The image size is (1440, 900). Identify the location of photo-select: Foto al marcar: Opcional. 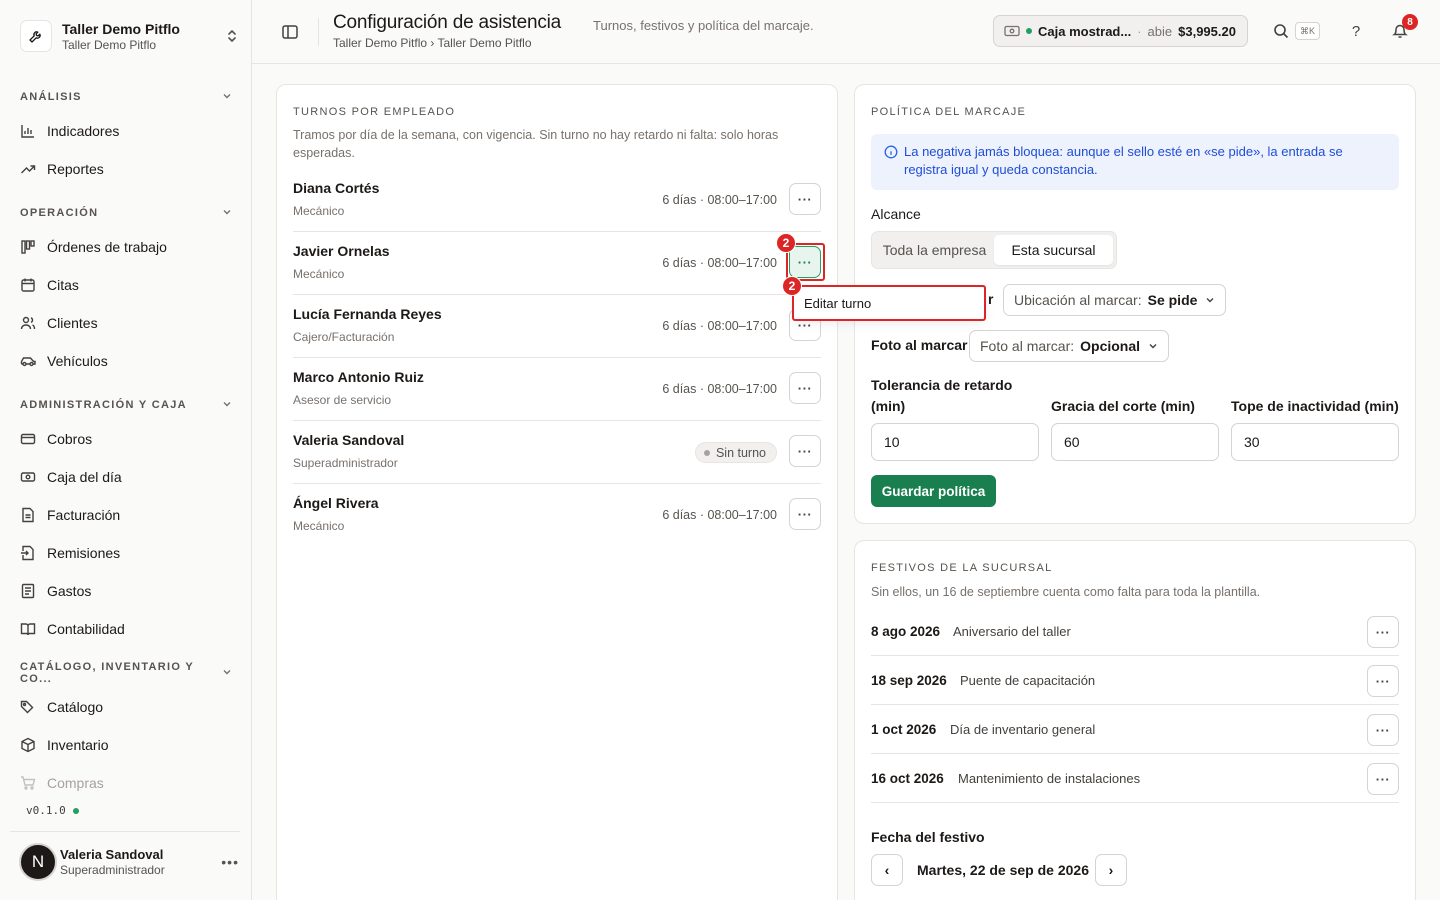
(1069, 346).